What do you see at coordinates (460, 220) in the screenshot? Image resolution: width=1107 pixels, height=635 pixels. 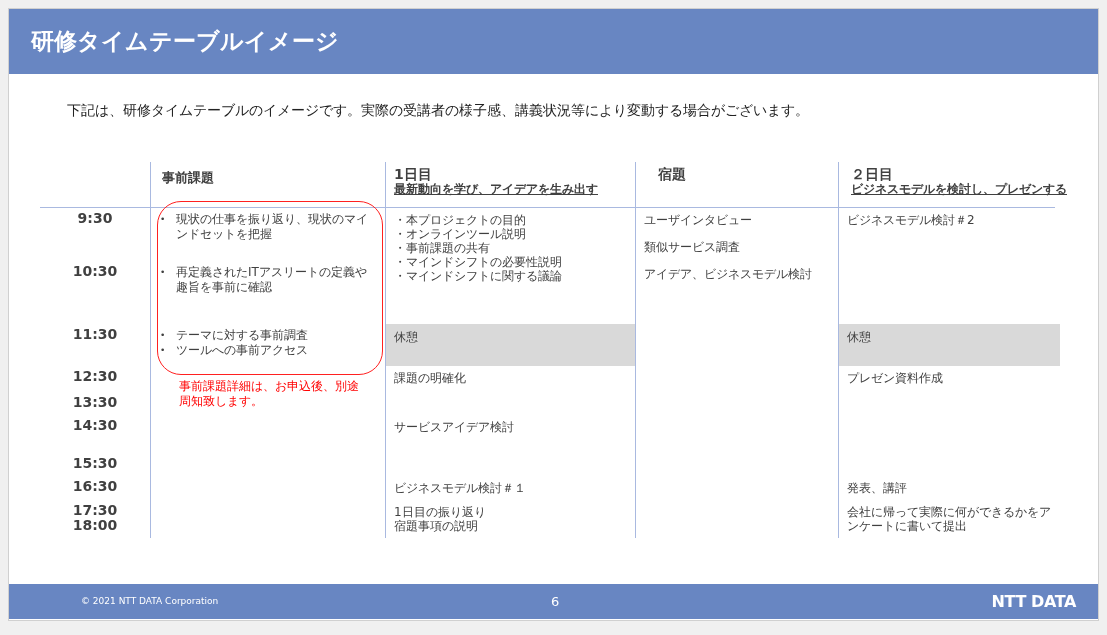 I see `schedule-text: ・本プロジェクトの目的` at bounding box center [460, 220].